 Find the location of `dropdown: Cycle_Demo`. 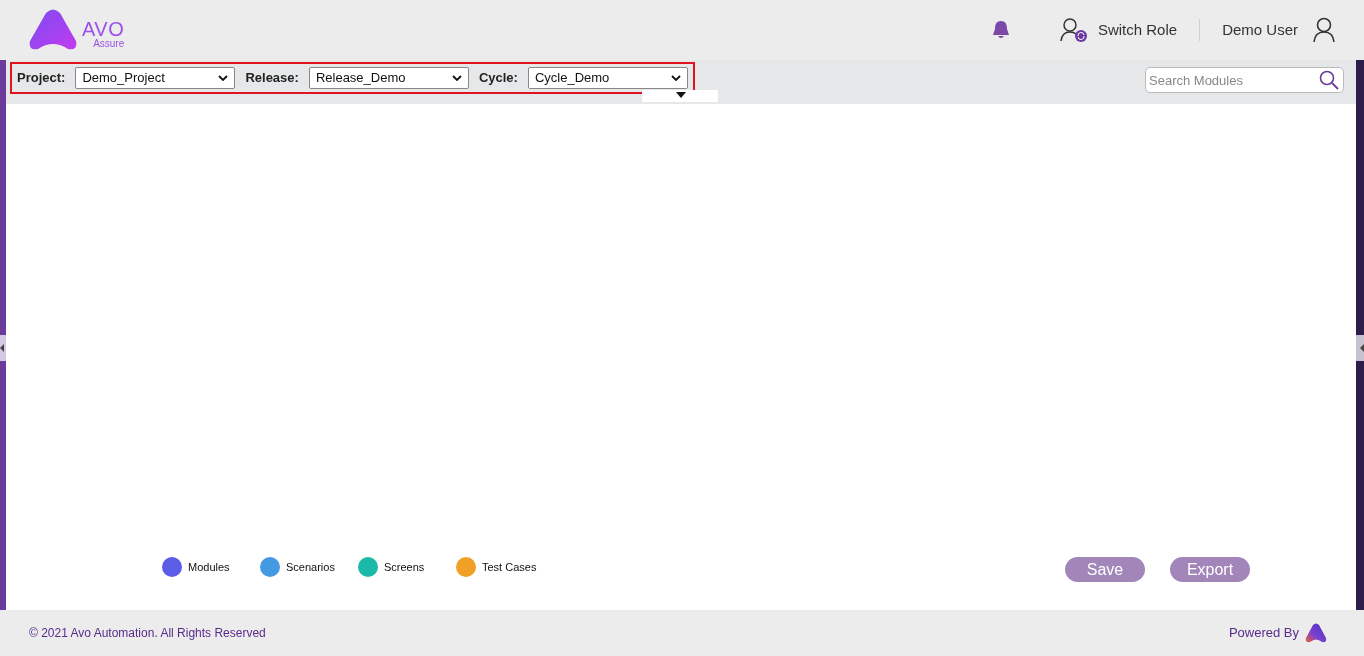

dropdown: Cycle_Demo is located at coordinates (607, 78).